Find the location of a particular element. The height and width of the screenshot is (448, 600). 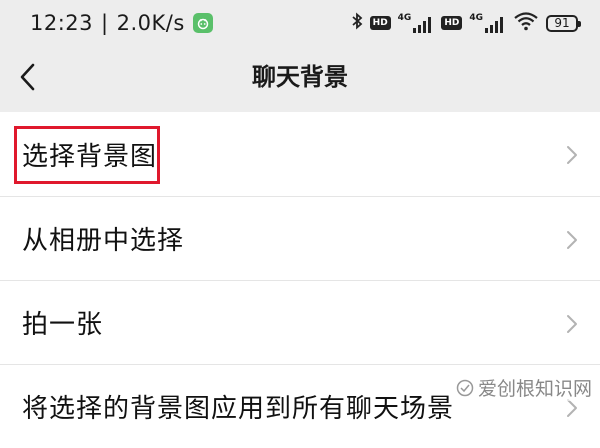

nav-bar: 聊天背景 is located at coordinates (300, 78).